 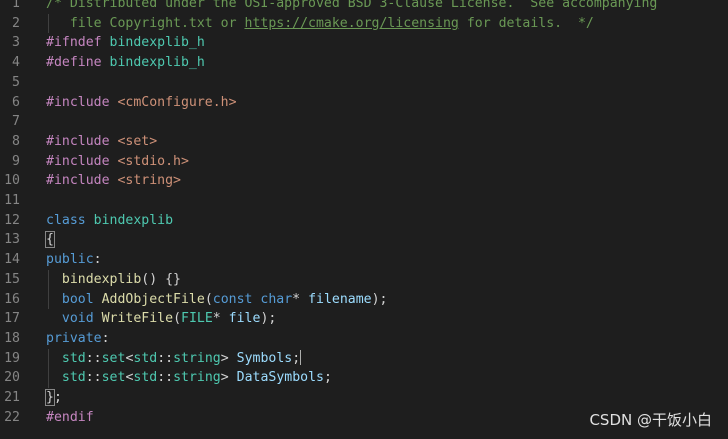 I want to click on code-token: for details. */, so click(x=526, y=23).